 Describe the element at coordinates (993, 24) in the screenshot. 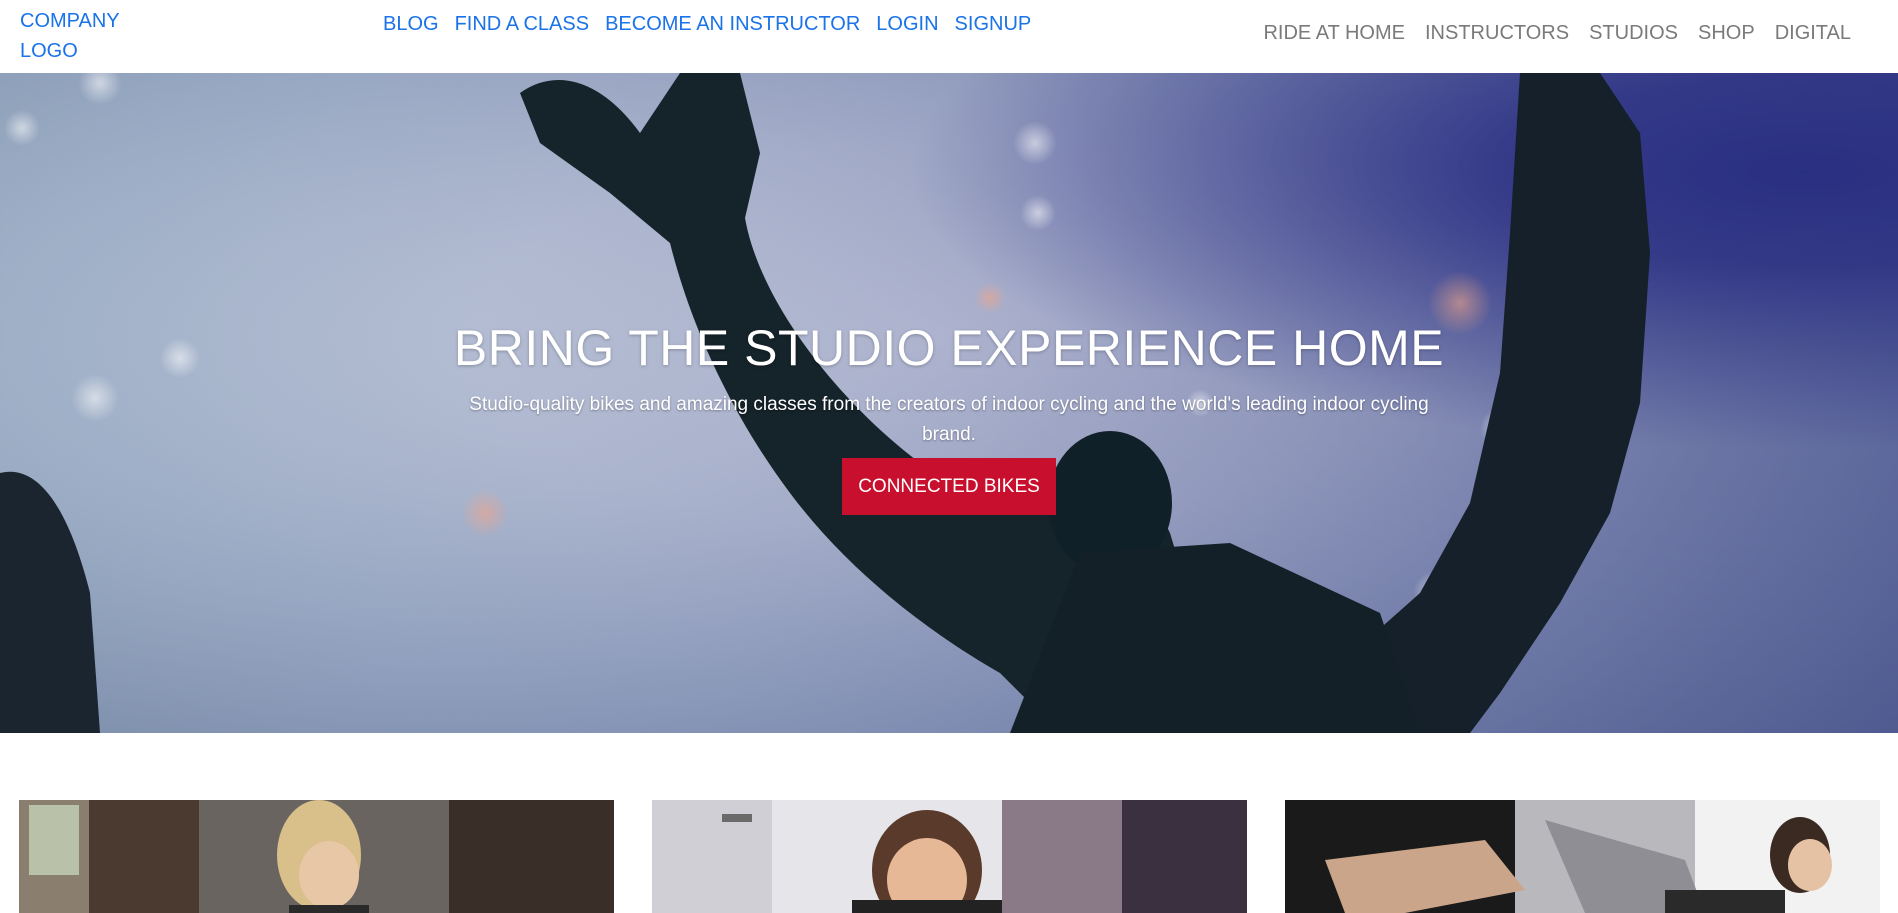

I see `nav-link-signup: SIGNUP` at that location.